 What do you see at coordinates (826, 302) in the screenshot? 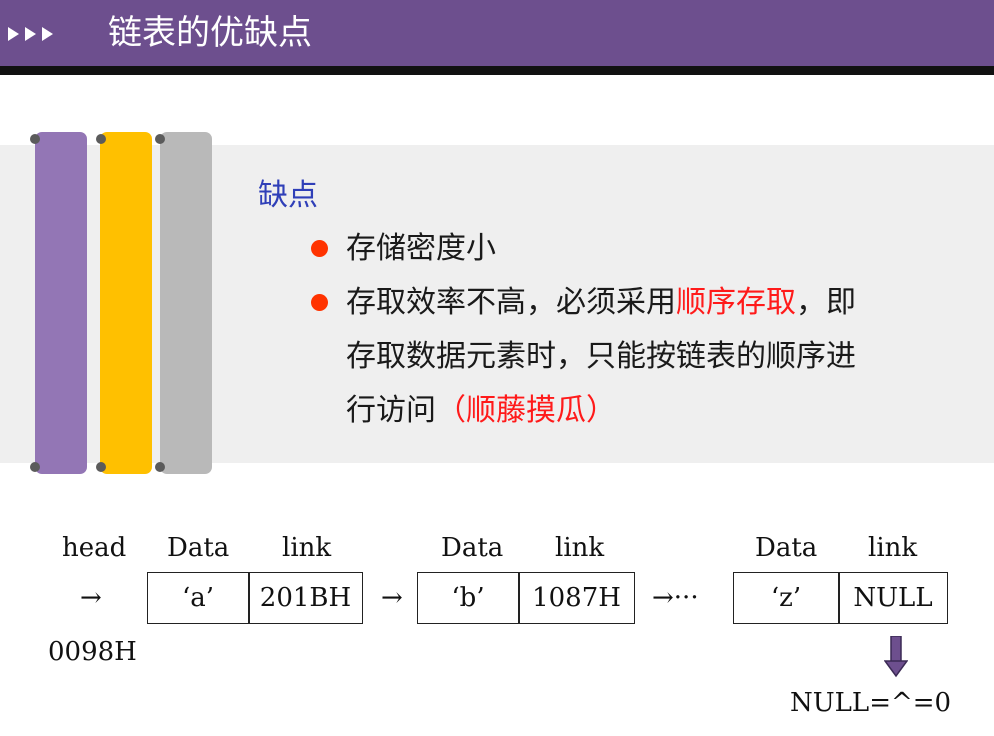
I see `text-run: ，即` at bounding box center [826, 302].